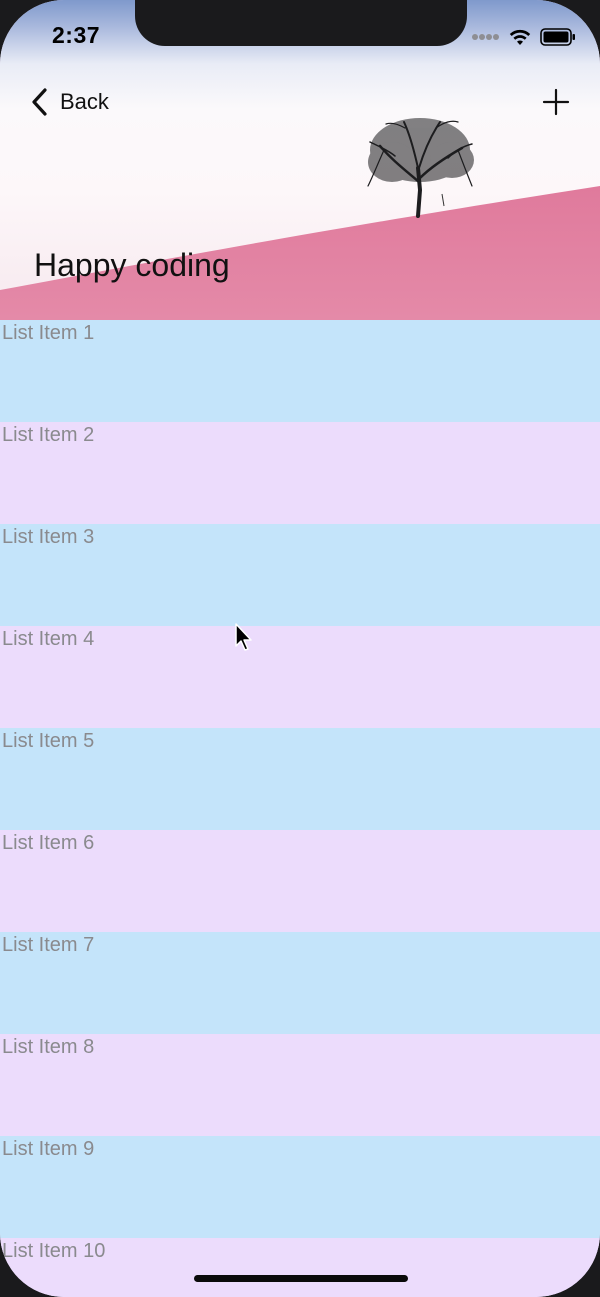 The height and width of the screenshot is (1297, 600). I want to click on device-notch, so click(301, 23).